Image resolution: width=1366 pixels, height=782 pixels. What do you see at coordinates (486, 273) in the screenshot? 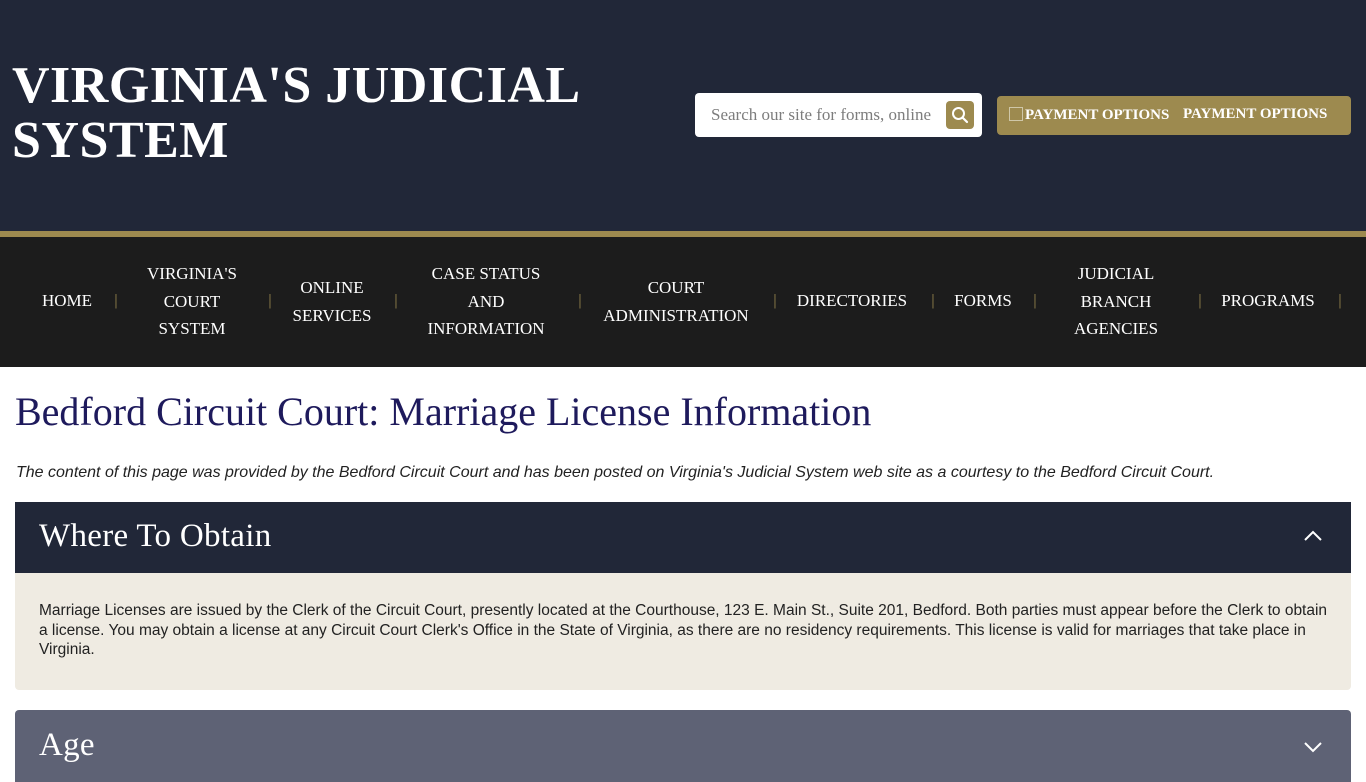
I see `nav-item-label: CASE STATUS` at bounding box center [486, 273].